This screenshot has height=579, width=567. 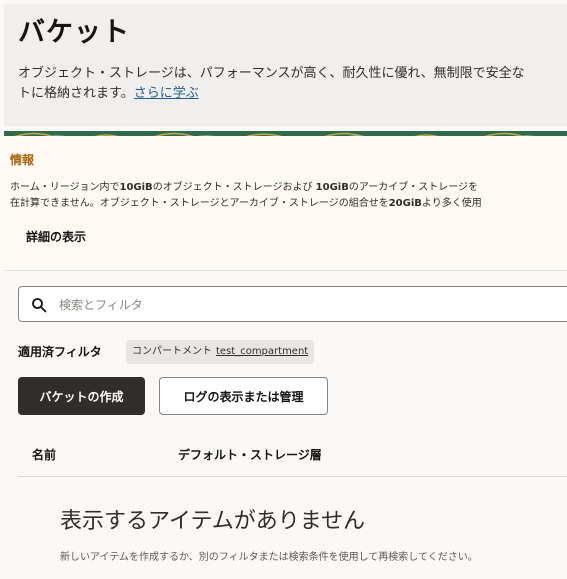 What do you see at coordinates (332, 187) in the screenshot?
I see `info-line-1-value-2: 10GiB` at bounding box center [332, 187].